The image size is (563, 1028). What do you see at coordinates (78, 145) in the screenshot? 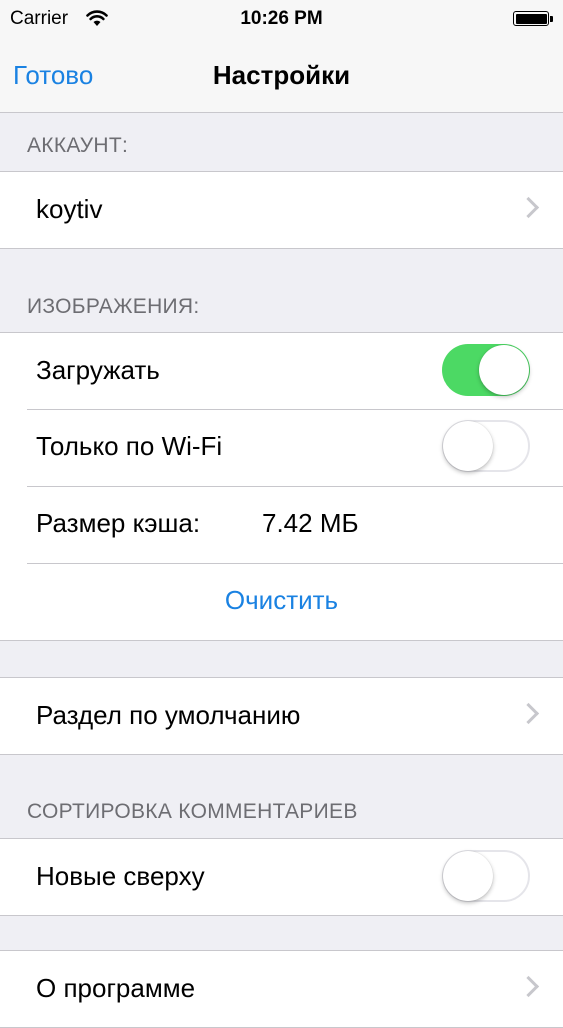
I see `section-header-account: АККАУНТ:` at bounding box center [78, 145].